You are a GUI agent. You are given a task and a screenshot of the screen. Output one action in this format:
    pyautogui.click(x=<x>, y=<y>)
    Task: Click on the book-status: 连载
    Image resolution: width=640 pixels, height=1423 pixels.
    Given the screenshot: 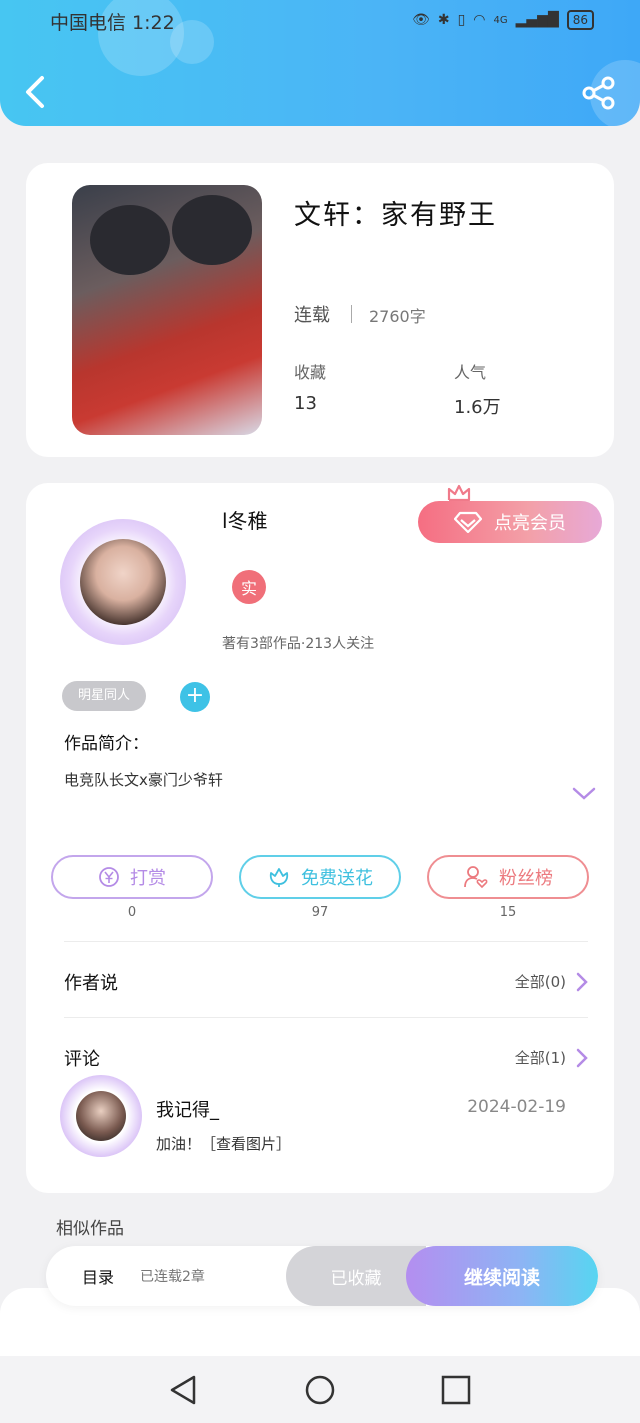 What is the action you would take?
    pyautogui.click(x=312, y=315)
    